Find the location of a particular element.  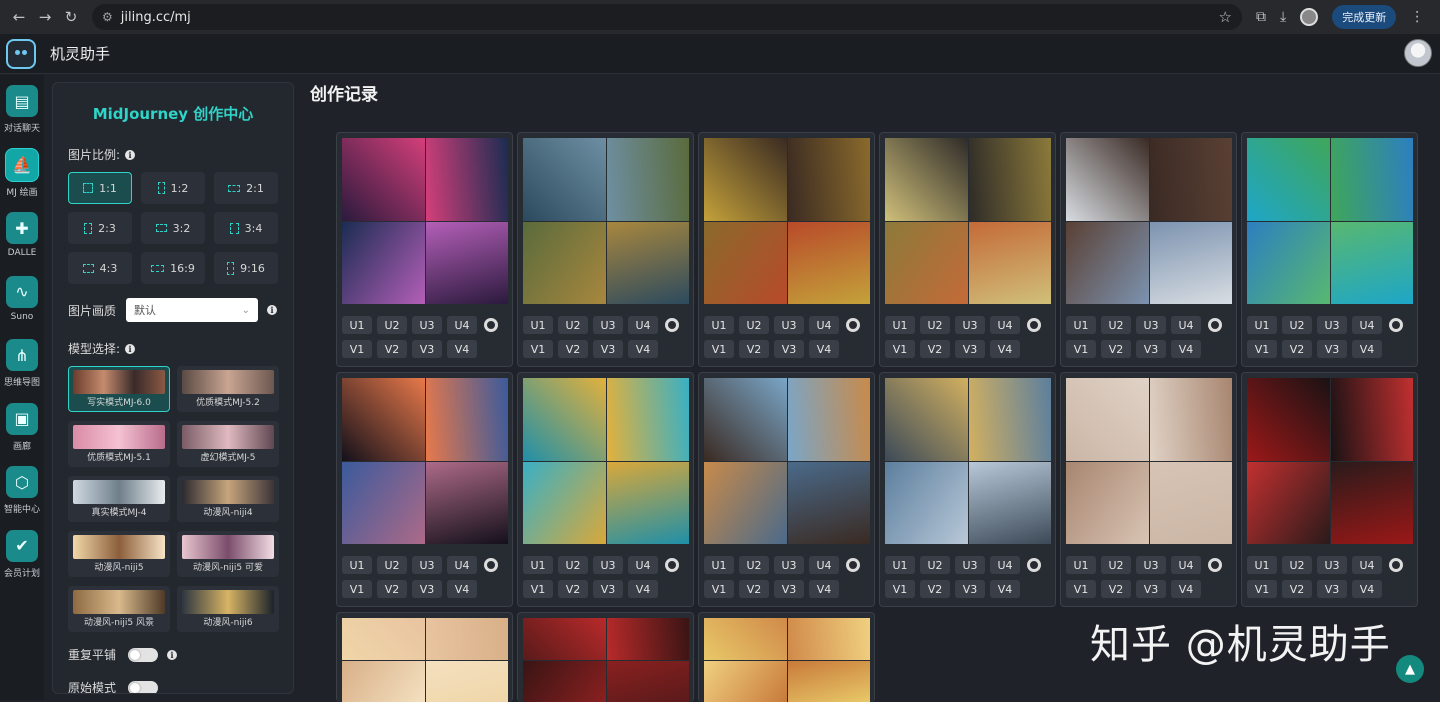

model-option: 优质模式MJ-5.1 is located at coordinates (119, 444).